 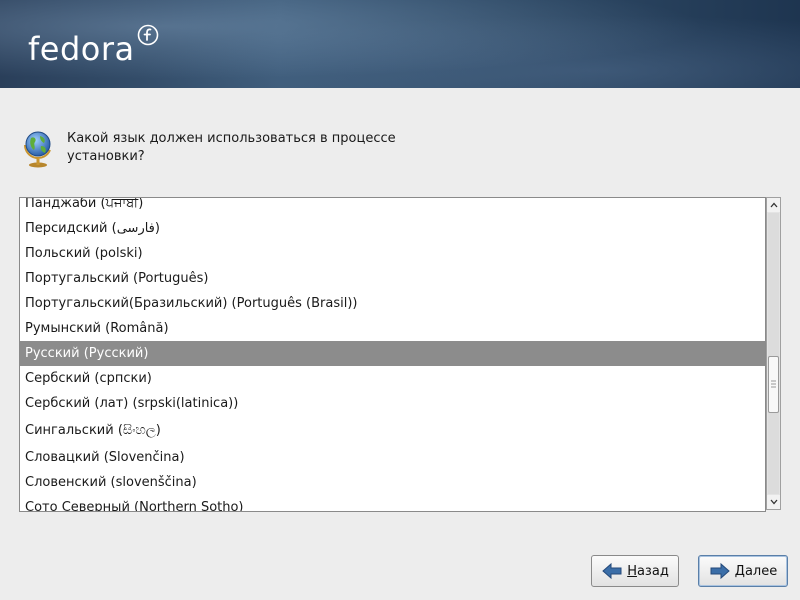 What do you see at coordinates (392, 457) in the screenshot?
I see `language-option: Словацкий (Slovenčina)` at bounding box center [392, 457].